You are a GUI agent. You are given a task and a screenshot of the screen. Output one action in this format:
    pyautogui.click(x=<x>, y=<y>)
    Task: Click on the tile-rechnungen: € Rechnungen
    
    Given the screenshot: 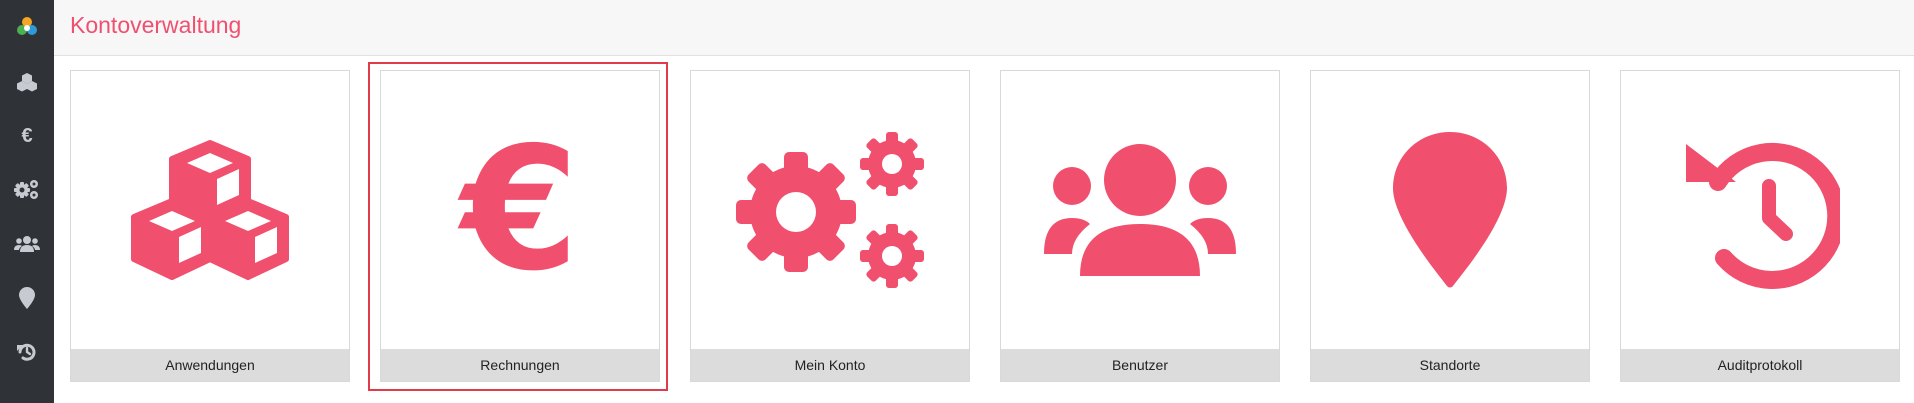 What is the action you would take?
    pyautogui.click(x=520, y=226)
    